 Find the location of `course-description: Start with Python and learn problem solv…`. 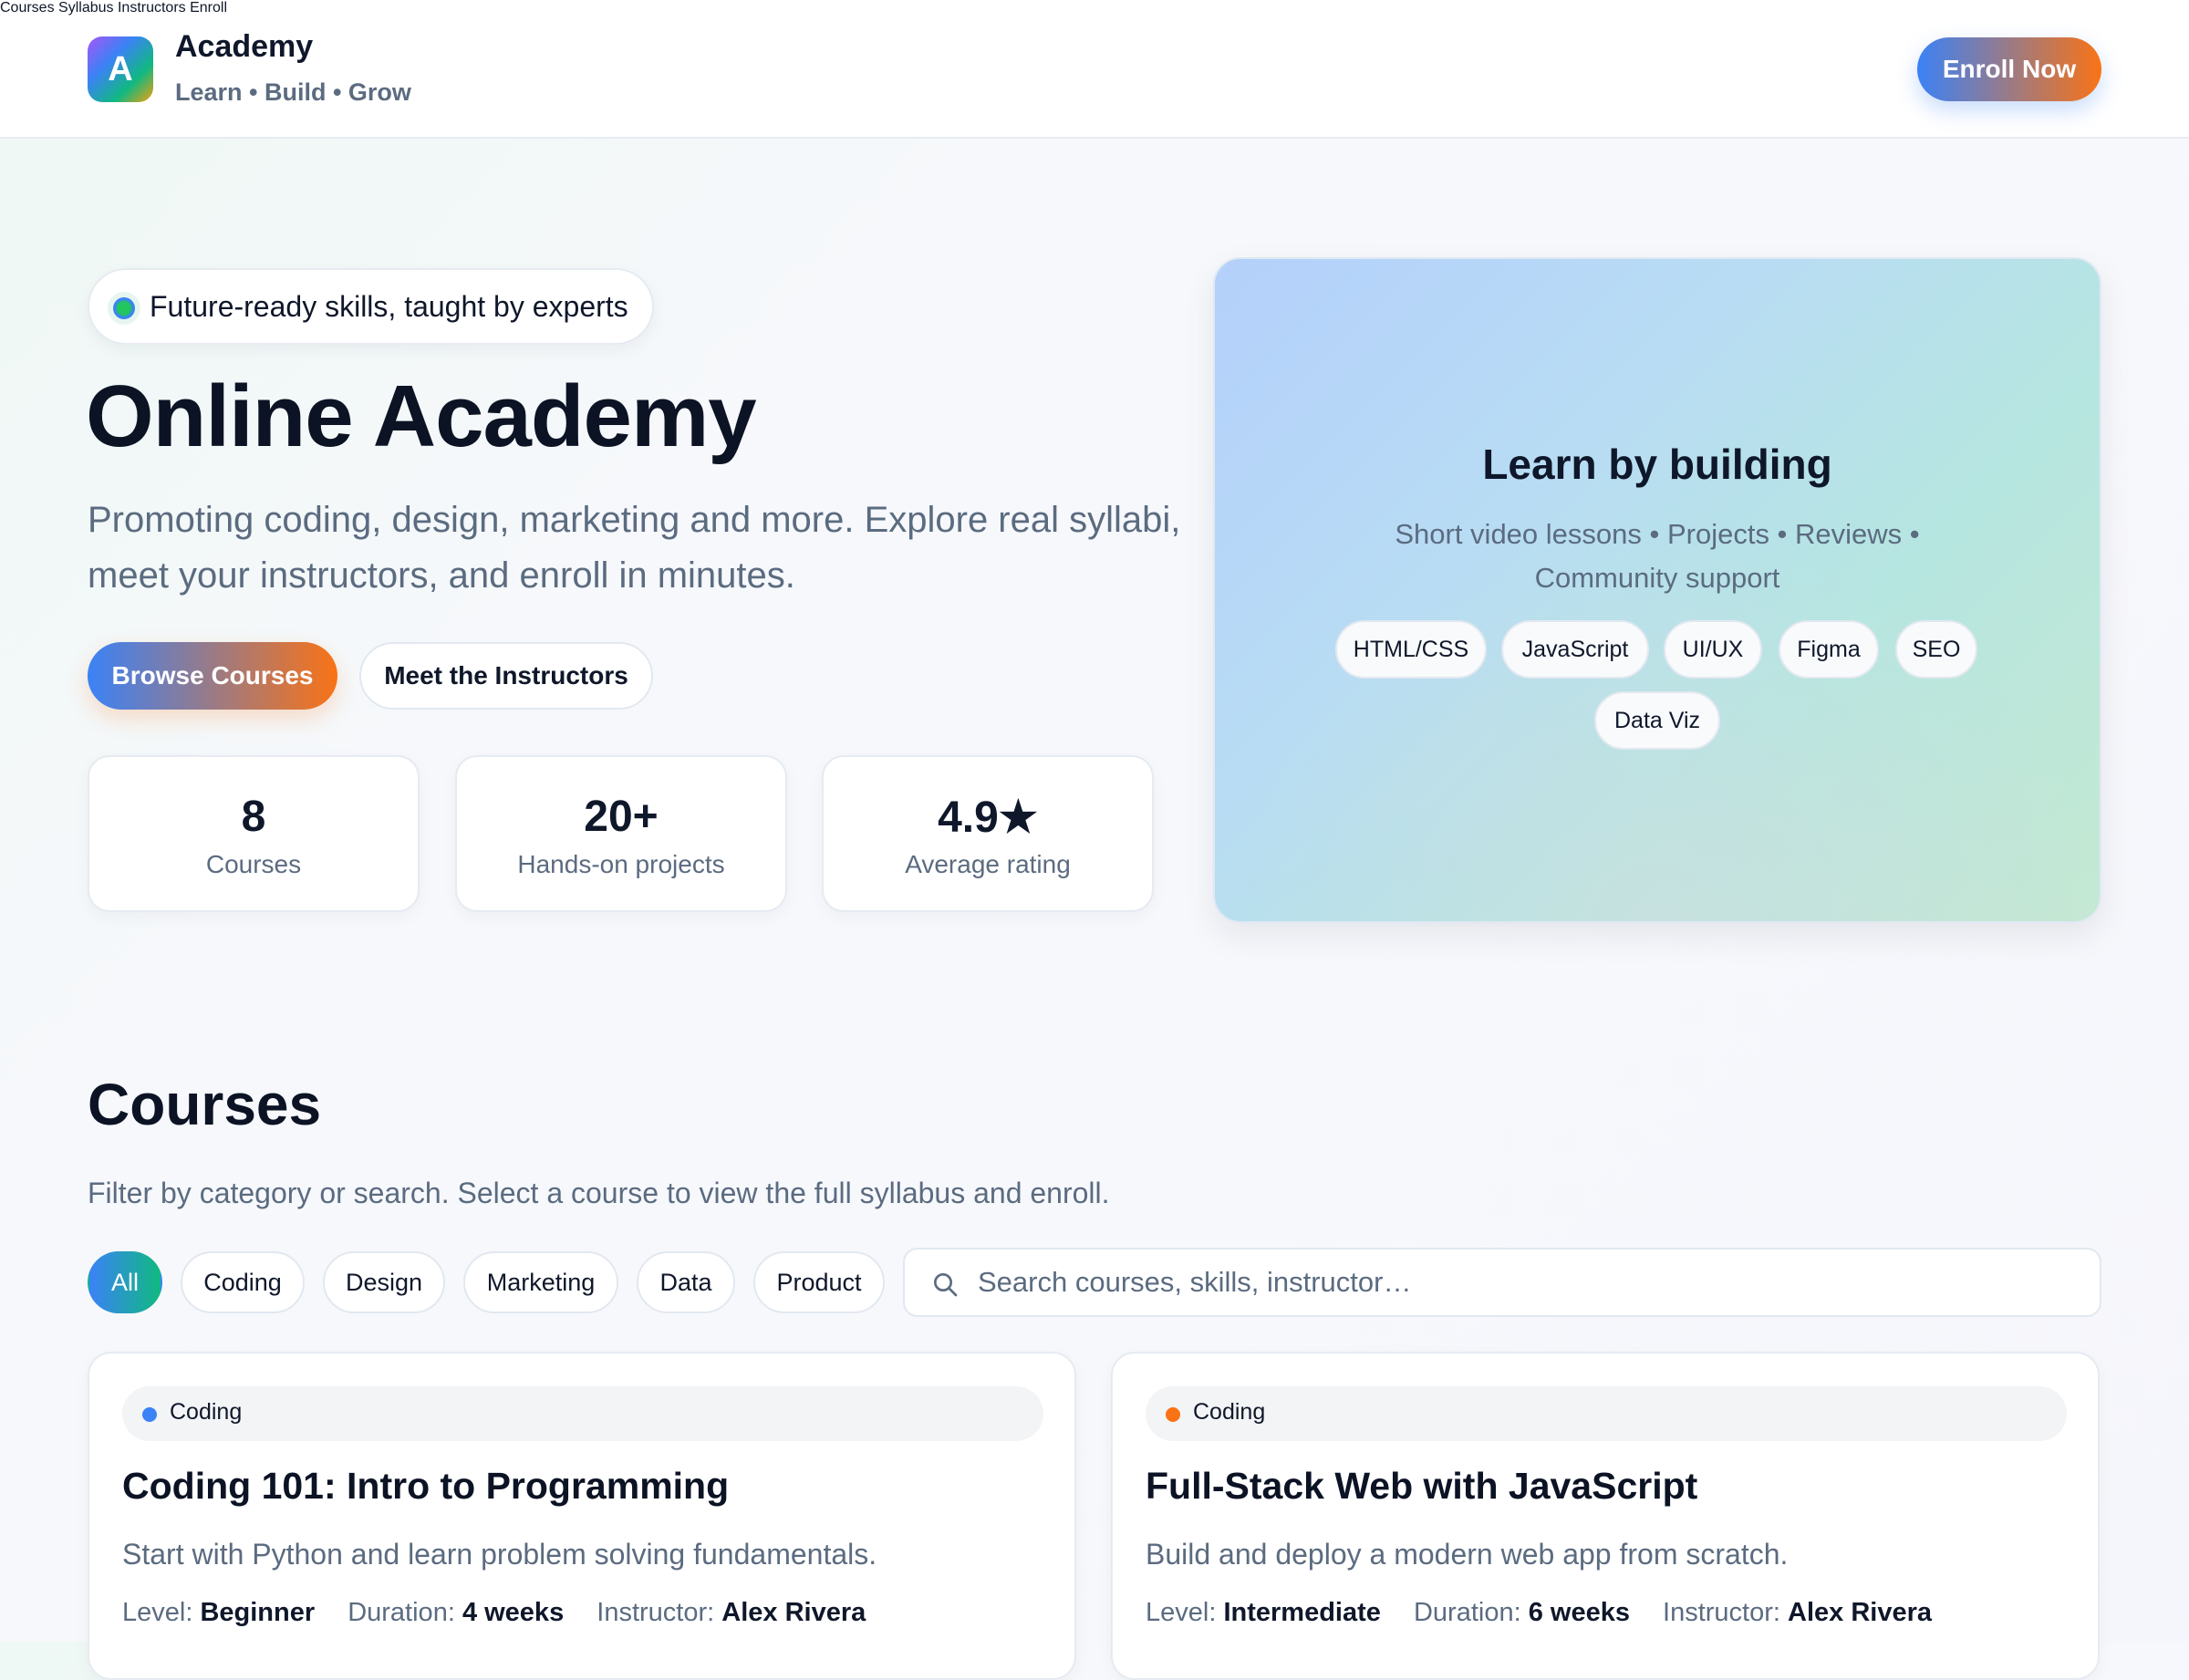

course-description: Start with Python and learn problem solv… is located at coordinates (500, 1554).